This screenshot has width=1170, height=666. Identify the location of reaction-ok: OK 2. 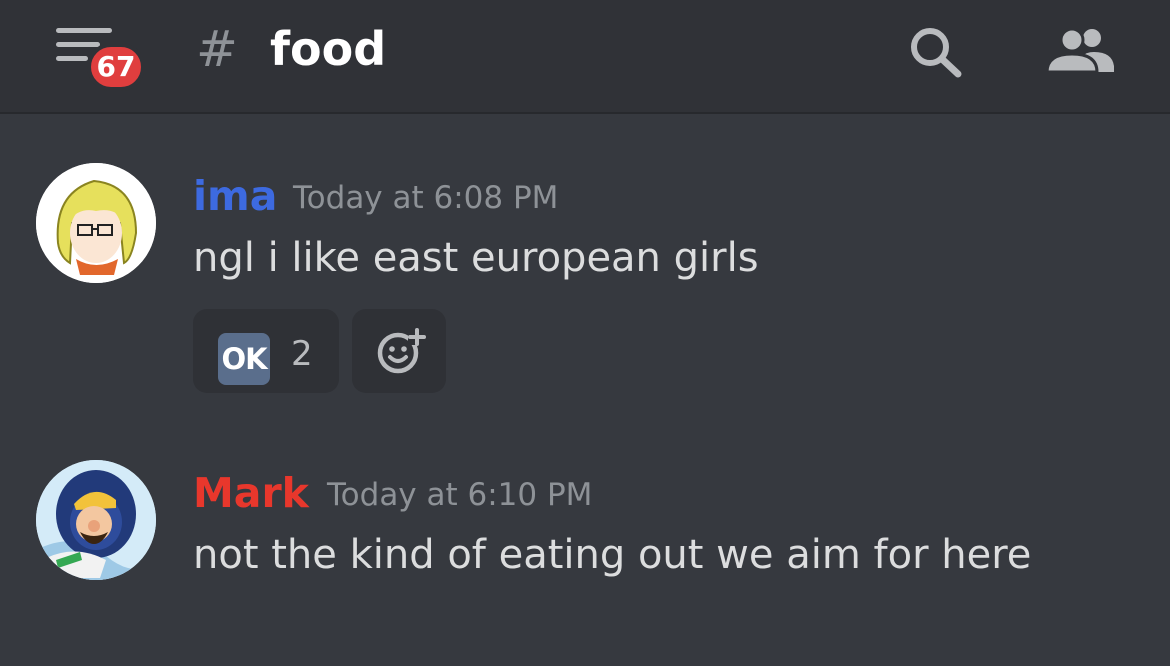
(266, 351).